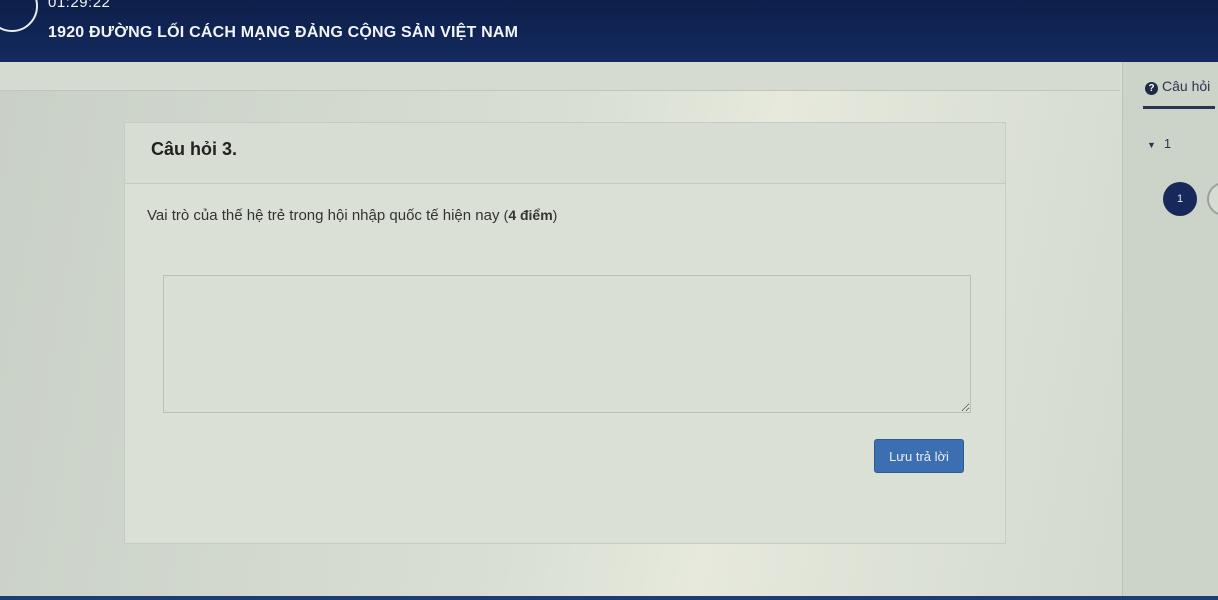 The image size is (1218, 600). I want to click on bottom-border, so click(609, 598).